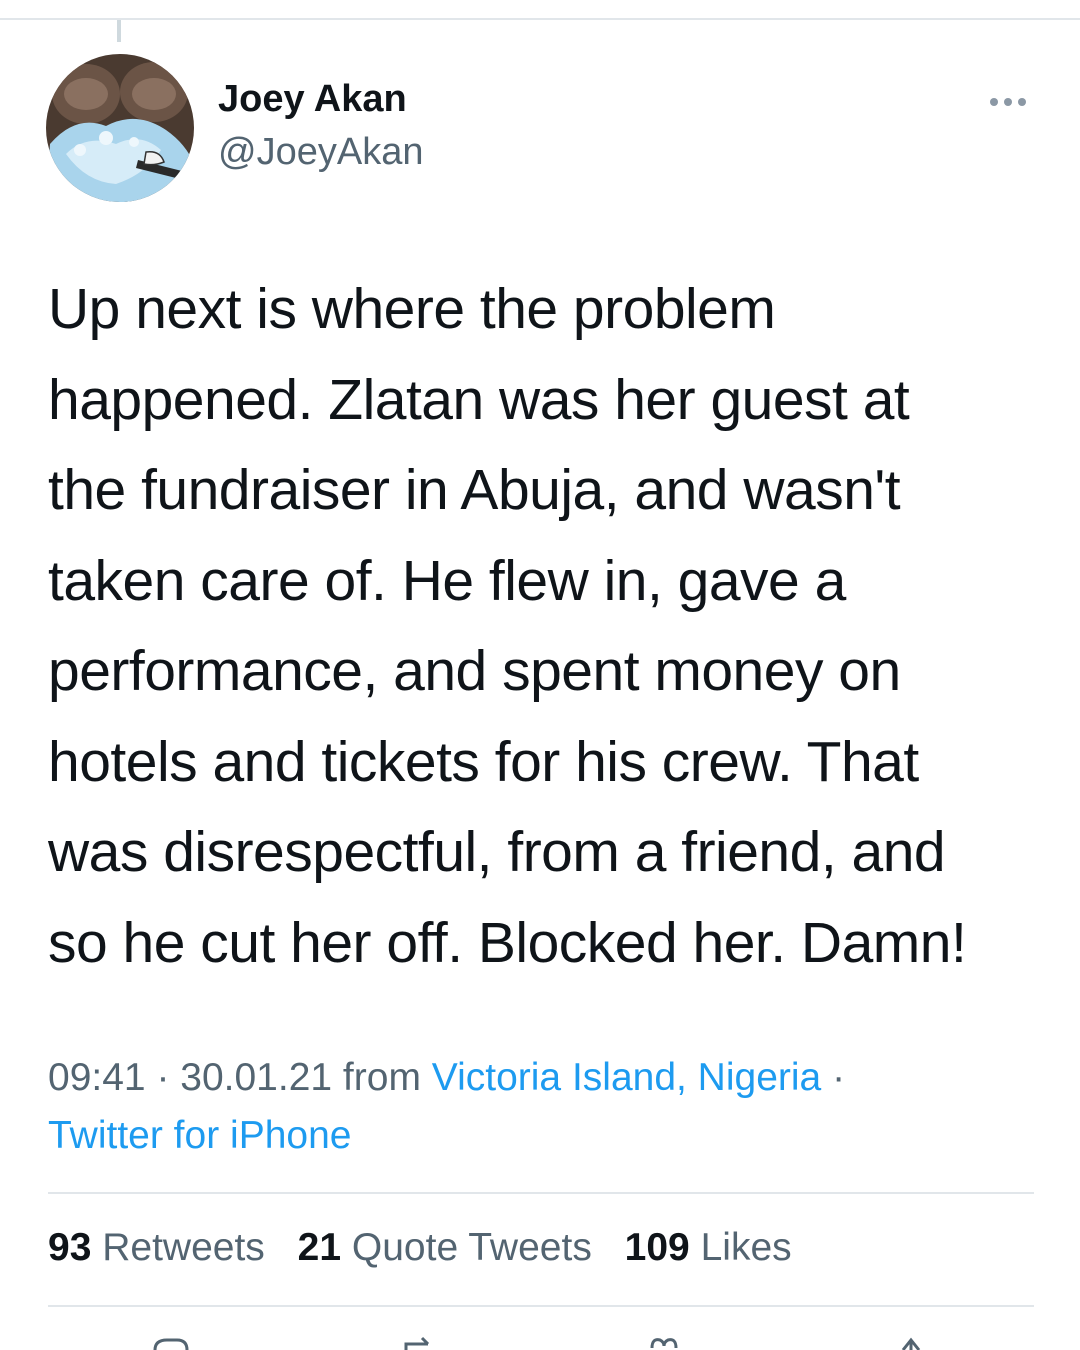 Image resolution: width=1080 pixels, height=1350 pixels. I want to click on tweet-text-line: was disrespectful, from a friend, and, so click(497, 852).